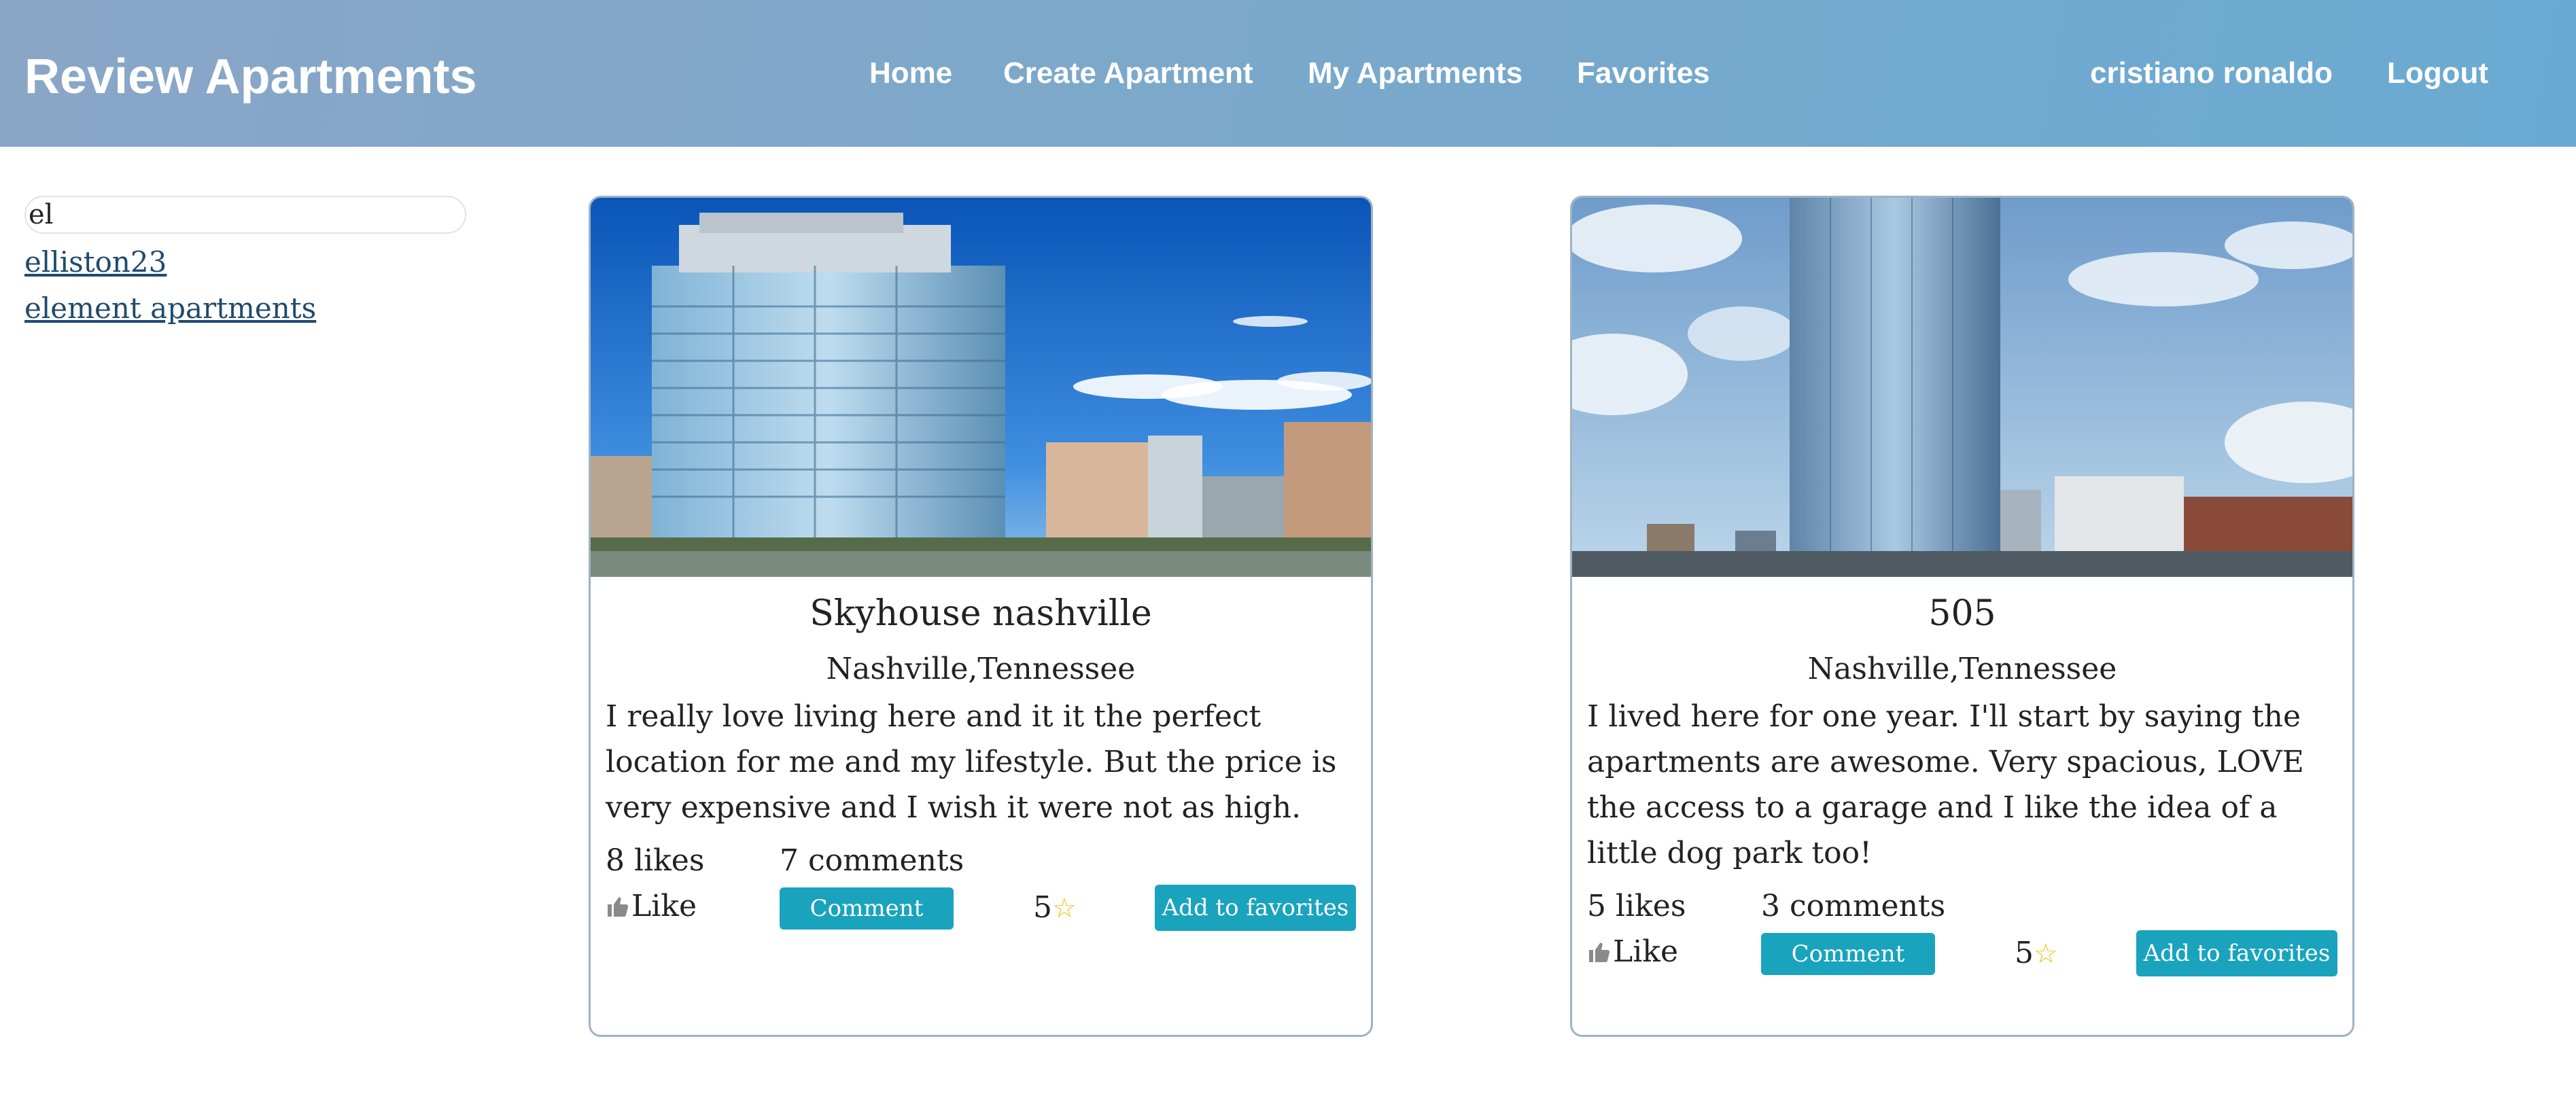  I want to click on nav-home-link: Home, so click(910, 73).